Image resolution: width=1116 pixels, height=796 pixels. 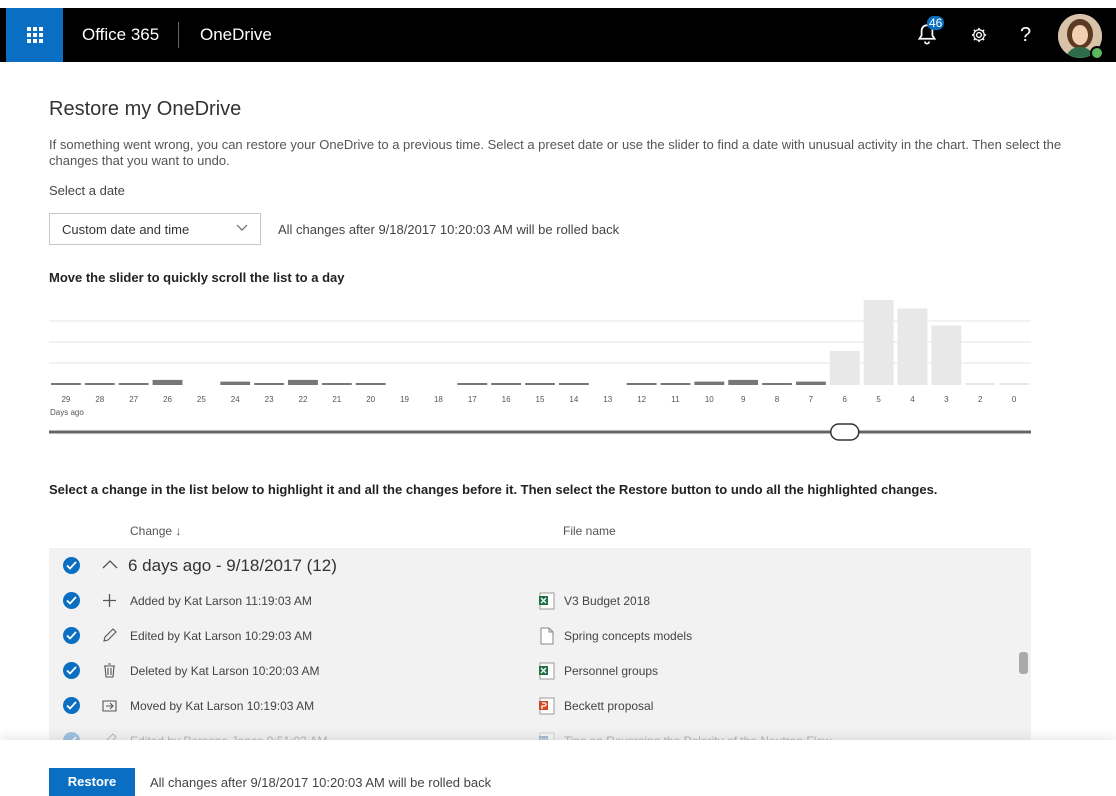 What do you see at coordinates (1014, 399) in the screenshot?
I see `x-tick-label: 0` at bounding box center [1014, 399].